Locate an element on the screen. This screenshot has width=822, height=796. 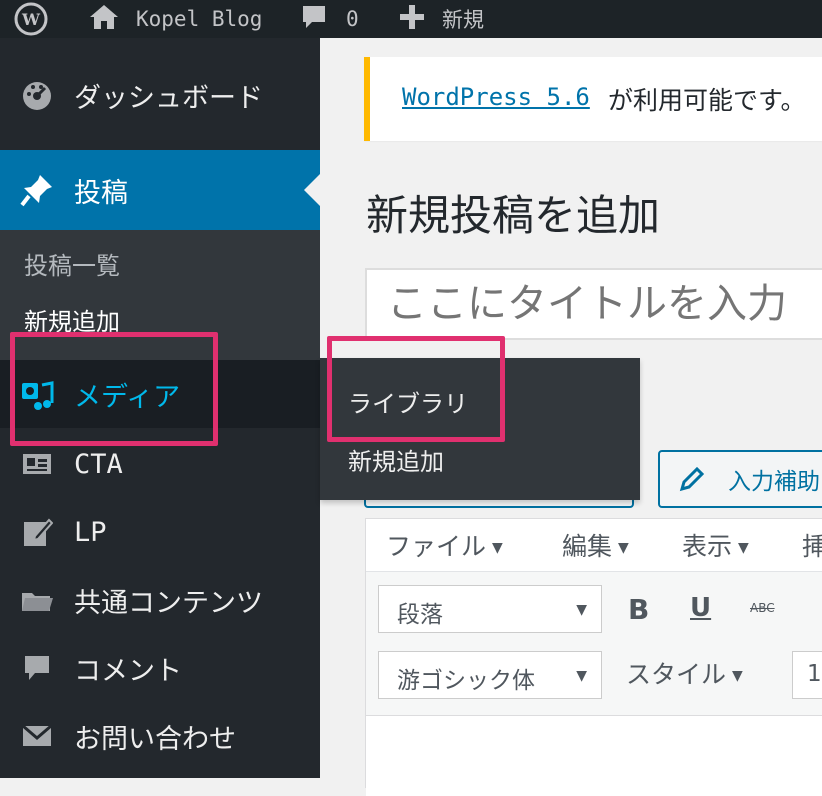
wordpress-update-link: WordPress 5.6 is located at coordinates (496, 97).